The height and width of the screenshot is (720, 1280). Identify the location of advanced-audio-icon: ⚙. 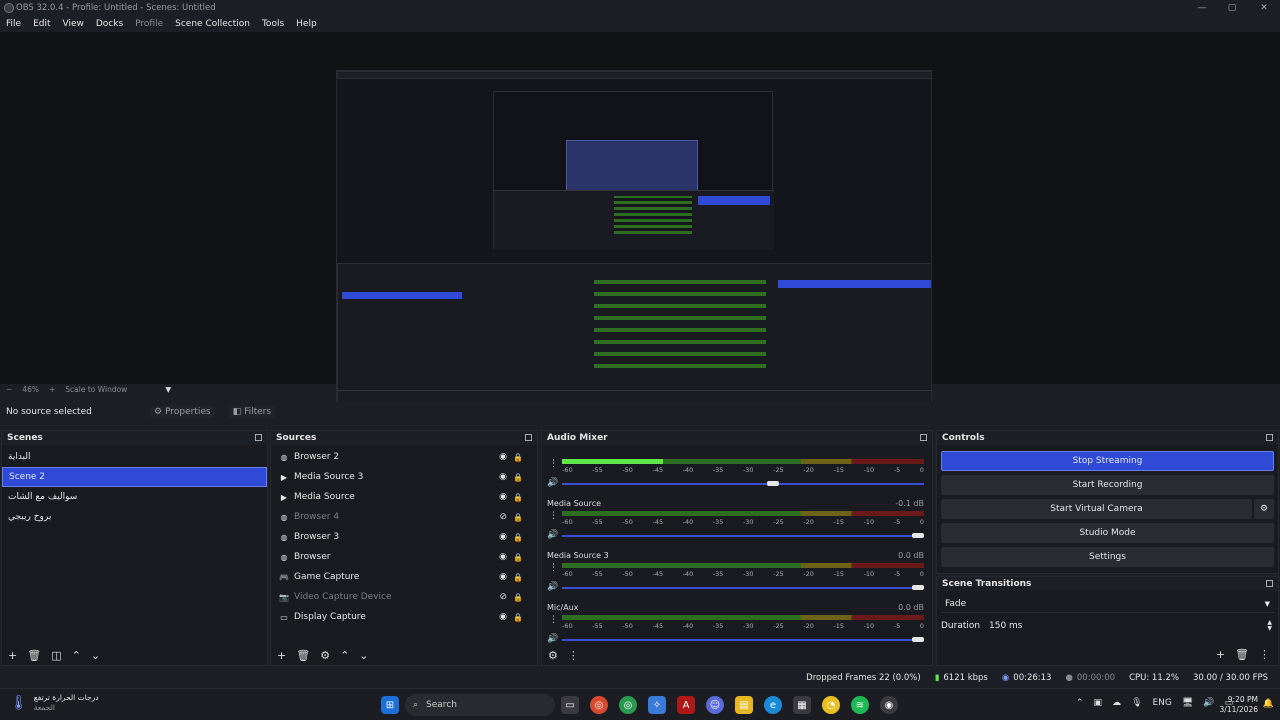
(553, 655).